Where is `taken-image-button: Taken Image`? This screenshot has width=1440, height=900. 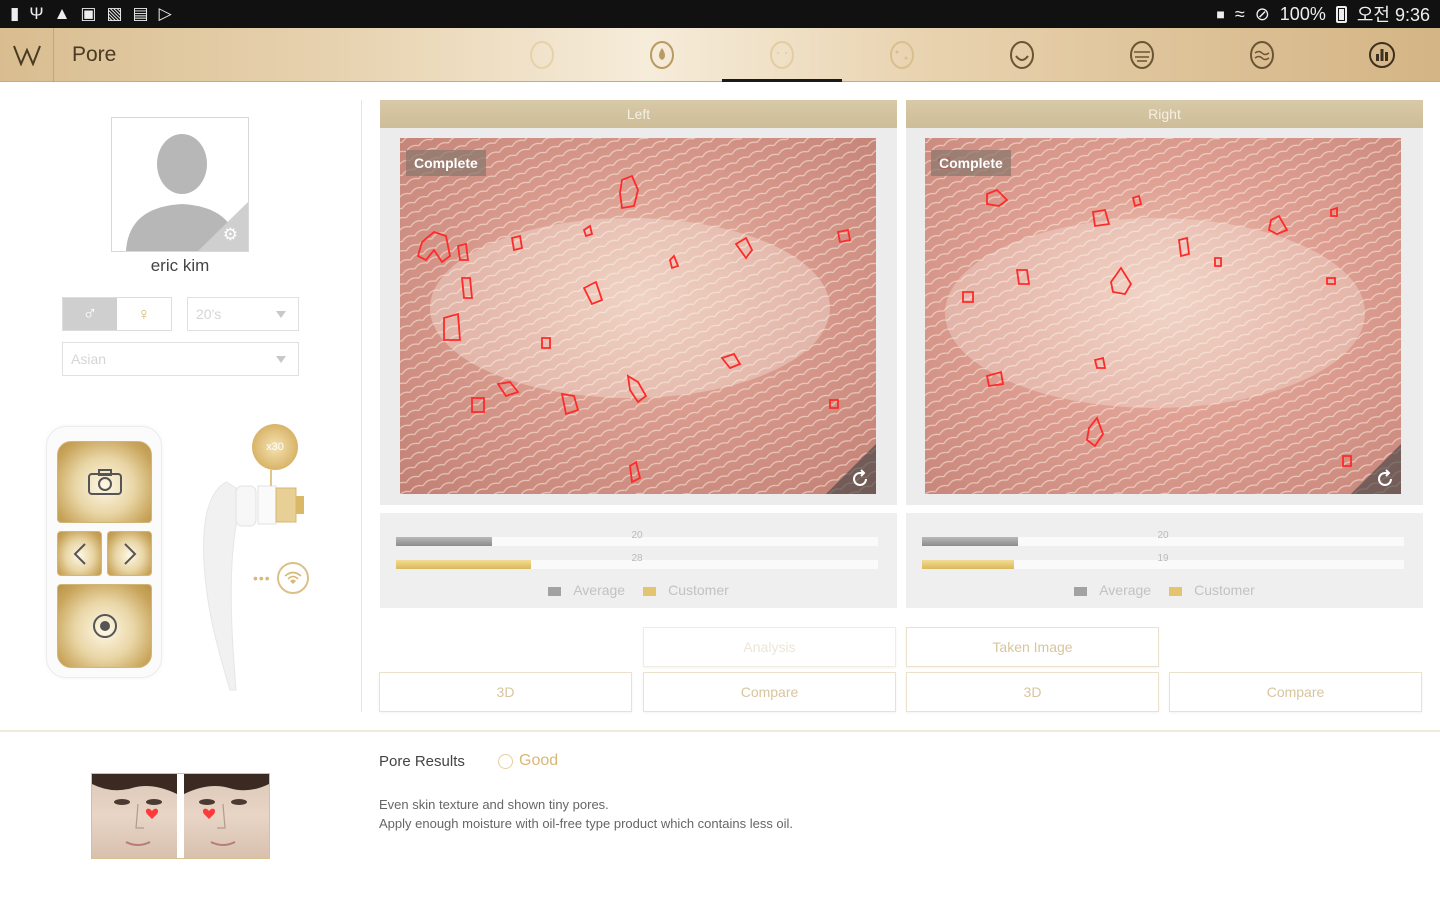
taken-image-button: Taken Image is located at coordinates (1032, 647).